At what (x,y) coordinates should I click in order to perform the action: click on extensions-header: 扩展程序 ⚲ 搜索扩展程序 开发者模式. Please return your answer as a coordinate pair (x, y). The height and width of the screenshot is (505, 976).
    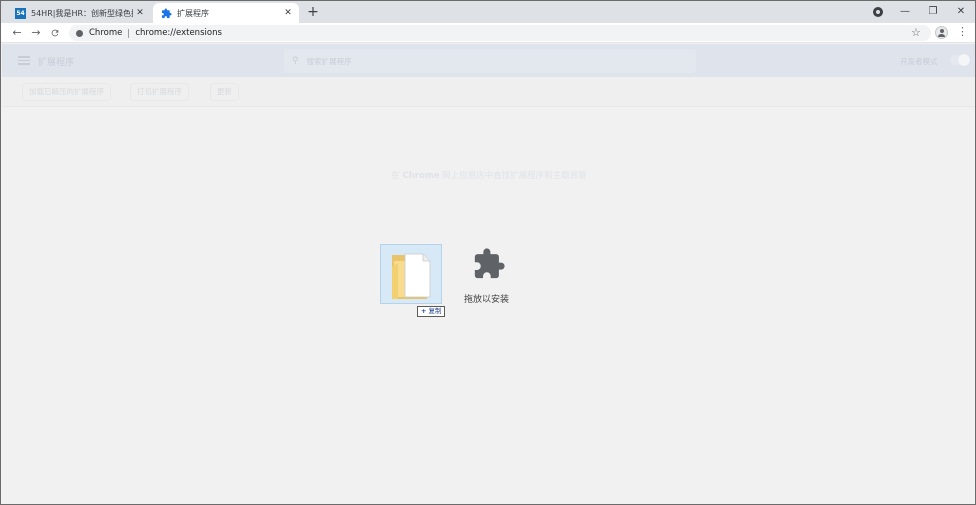
    Looking at the image, I should click on (488, 60).